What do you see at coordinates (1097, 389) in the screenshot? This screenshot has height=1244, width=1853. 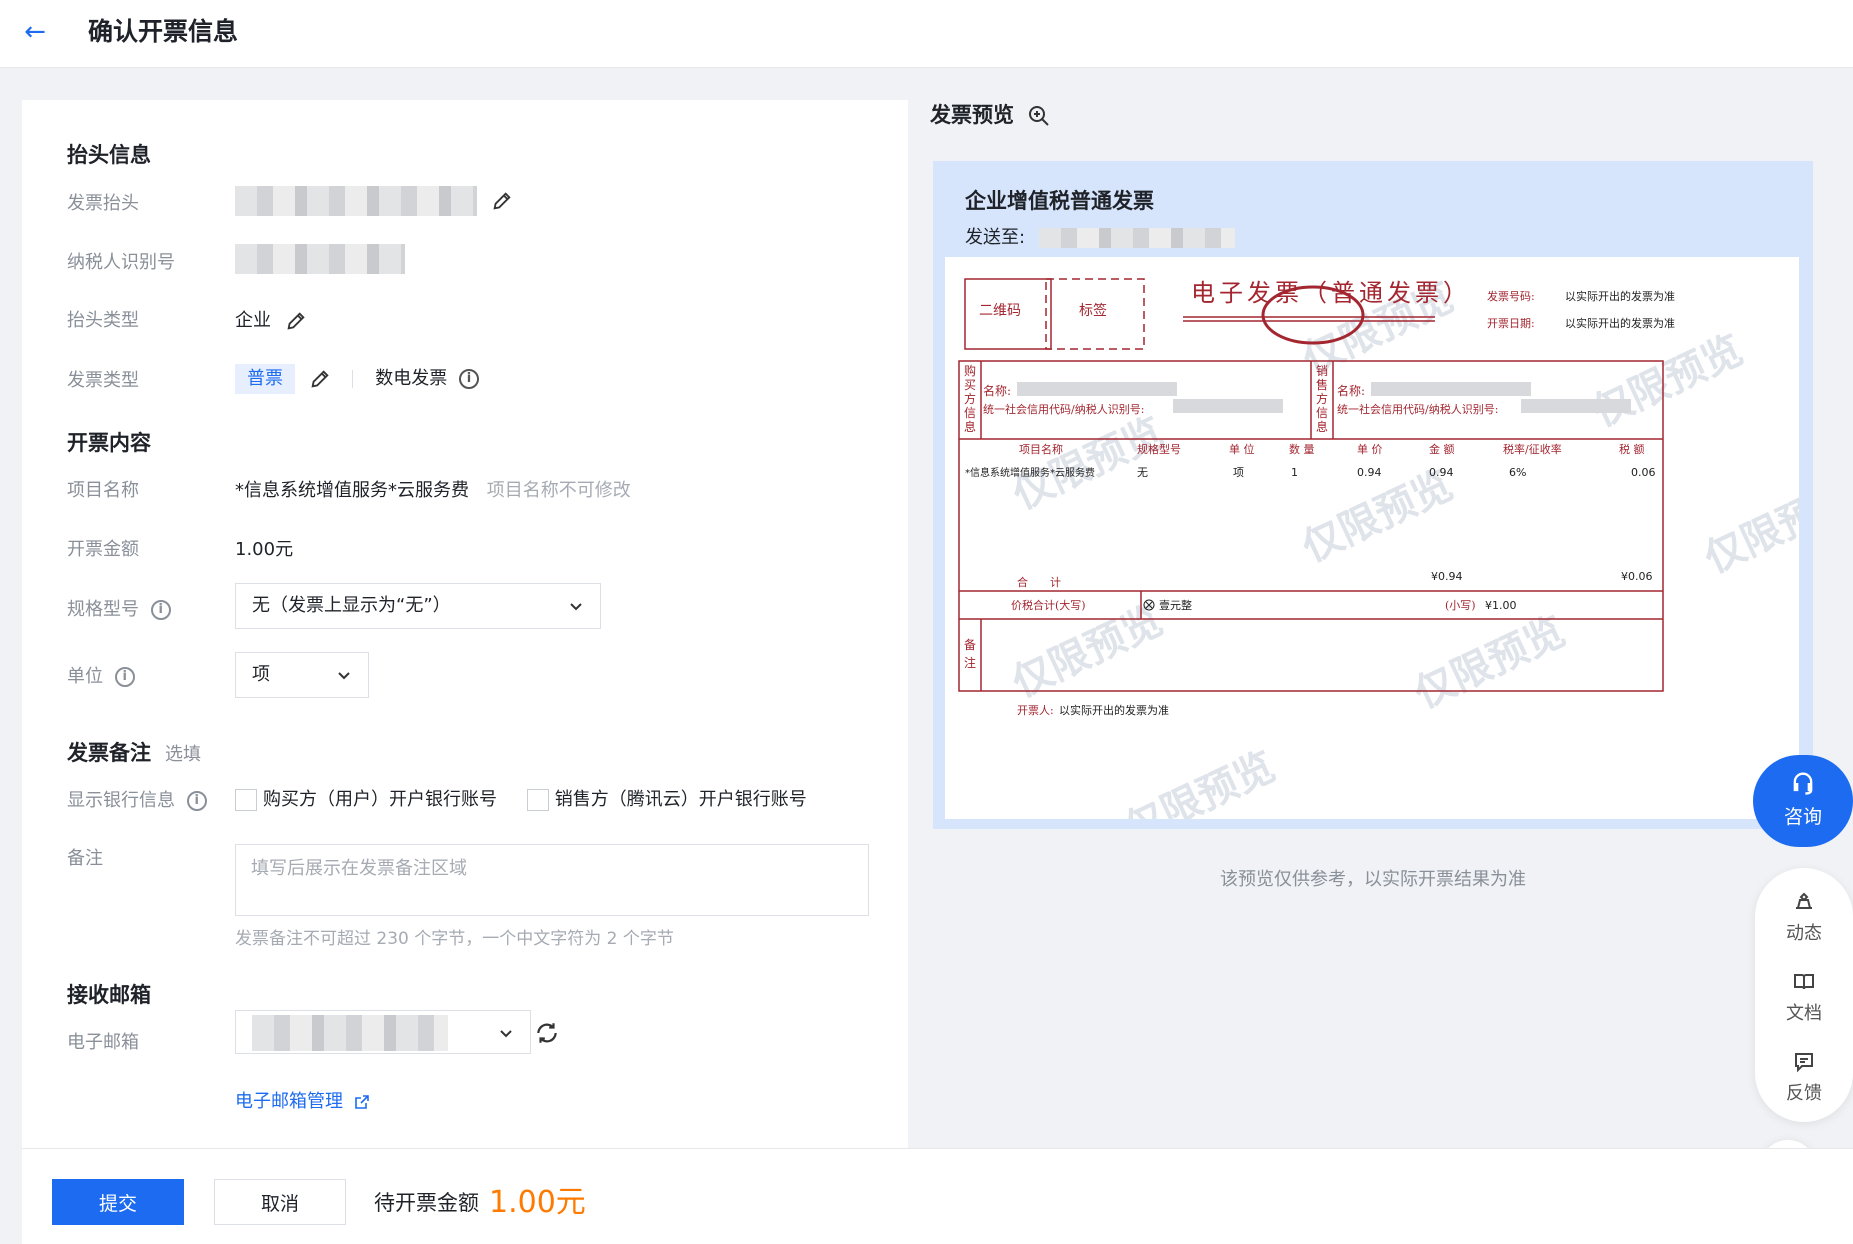 I see `redacted-buyer-name` at bounding box center [1097, 389].